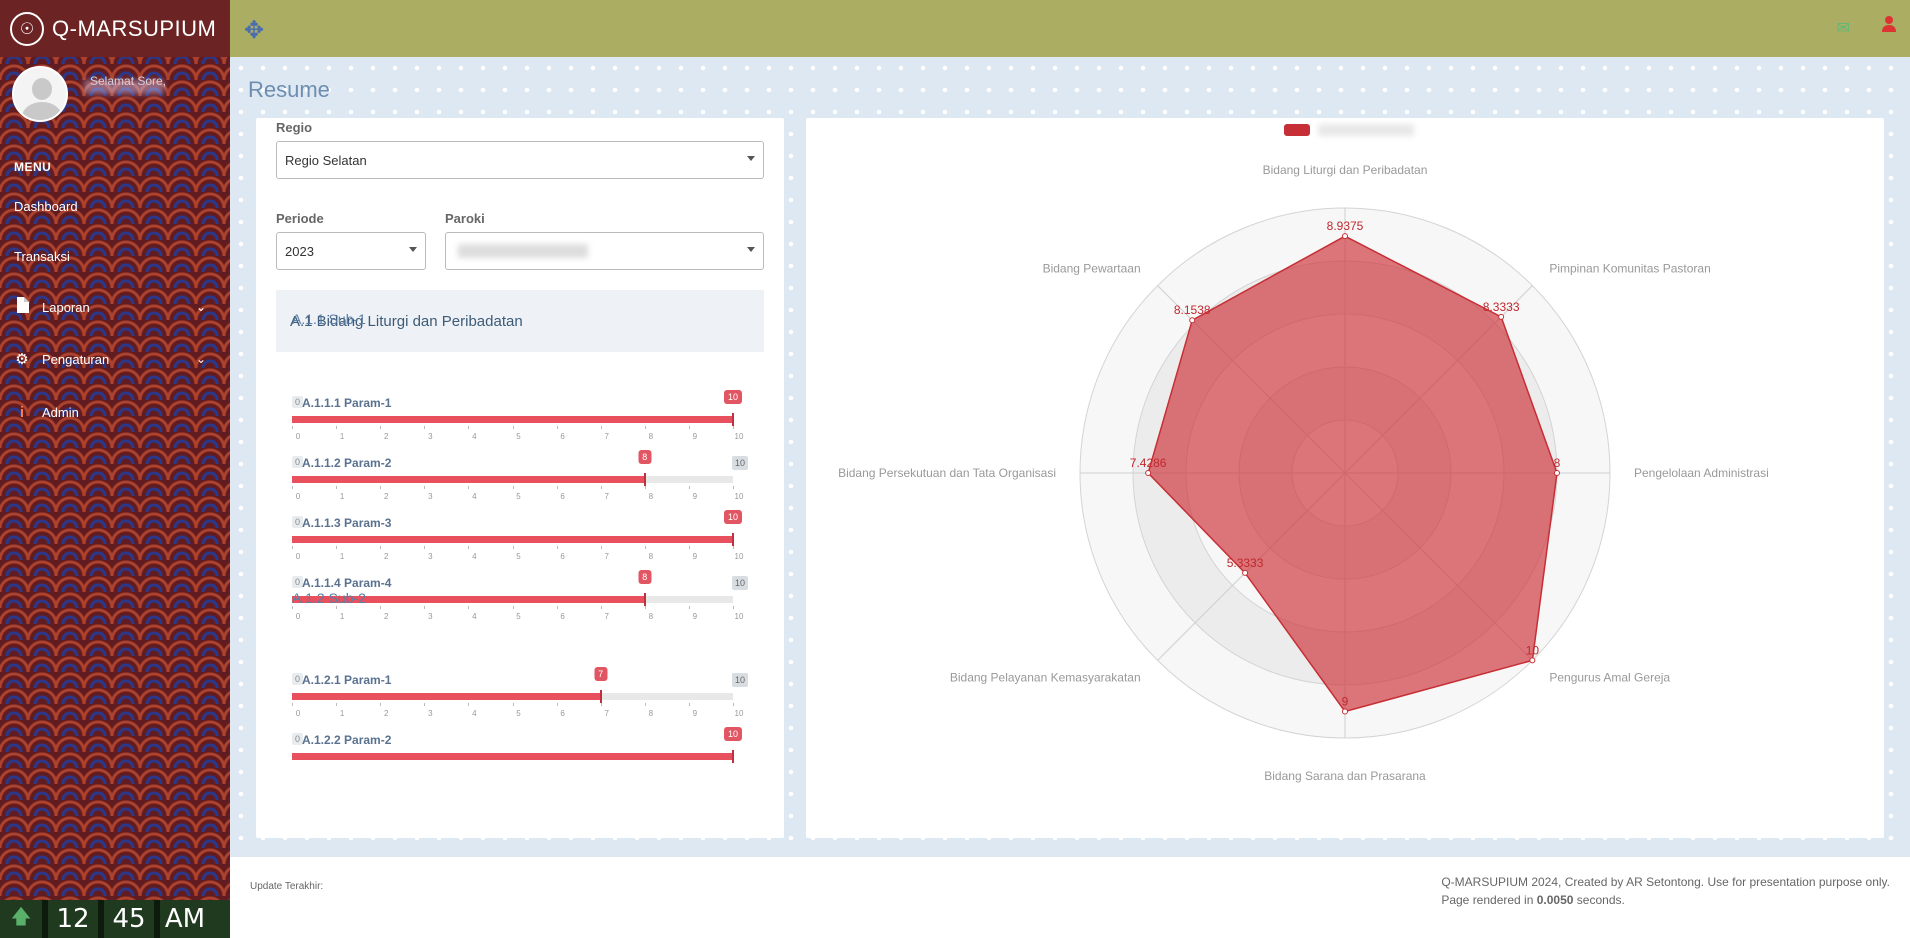  What do you see at coordinates (512, 468) in the screenshot?
I see `slider-track: 8` at bounding box center [512, 468].